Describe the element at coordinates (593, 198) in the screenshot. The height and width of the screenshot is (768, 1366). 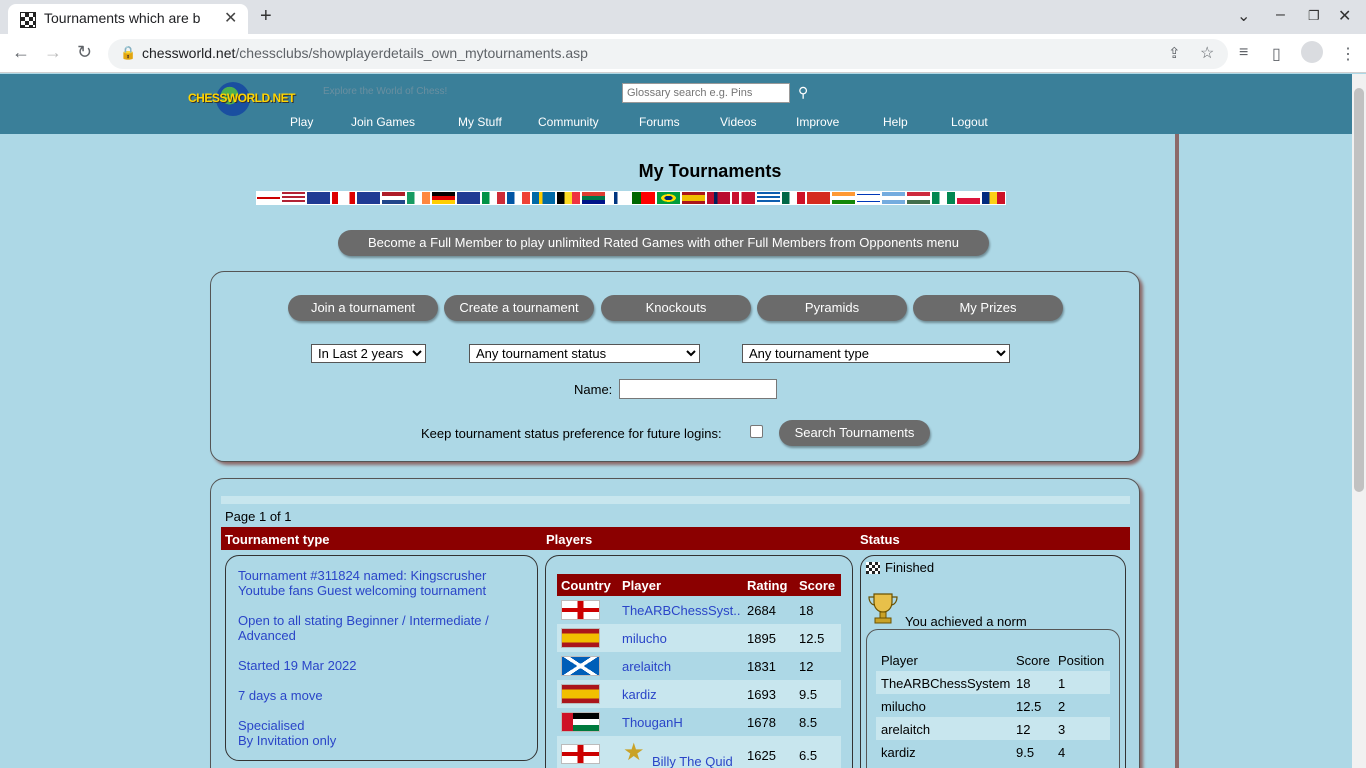
I see `flag-southafrica-icon` at that location.